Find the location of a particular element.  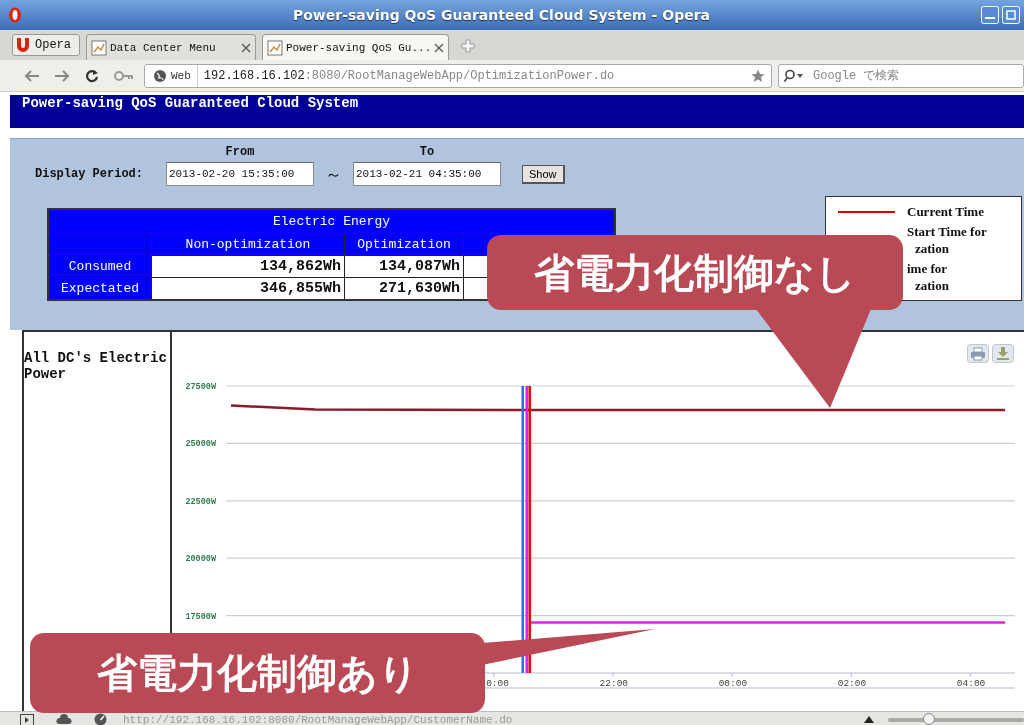

axis-tick-label: 17500W is located at coordinates (200, 616).